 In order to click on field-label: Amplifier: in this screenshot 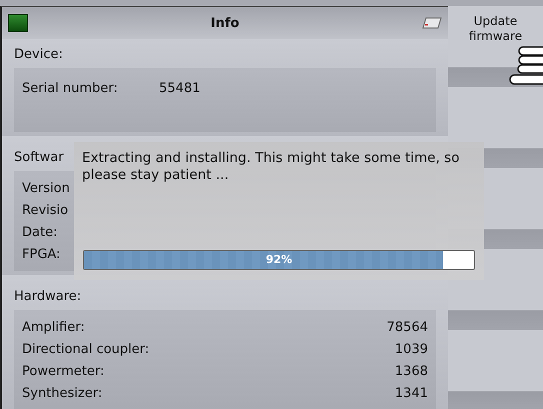, I will do `click(54, 327)`.